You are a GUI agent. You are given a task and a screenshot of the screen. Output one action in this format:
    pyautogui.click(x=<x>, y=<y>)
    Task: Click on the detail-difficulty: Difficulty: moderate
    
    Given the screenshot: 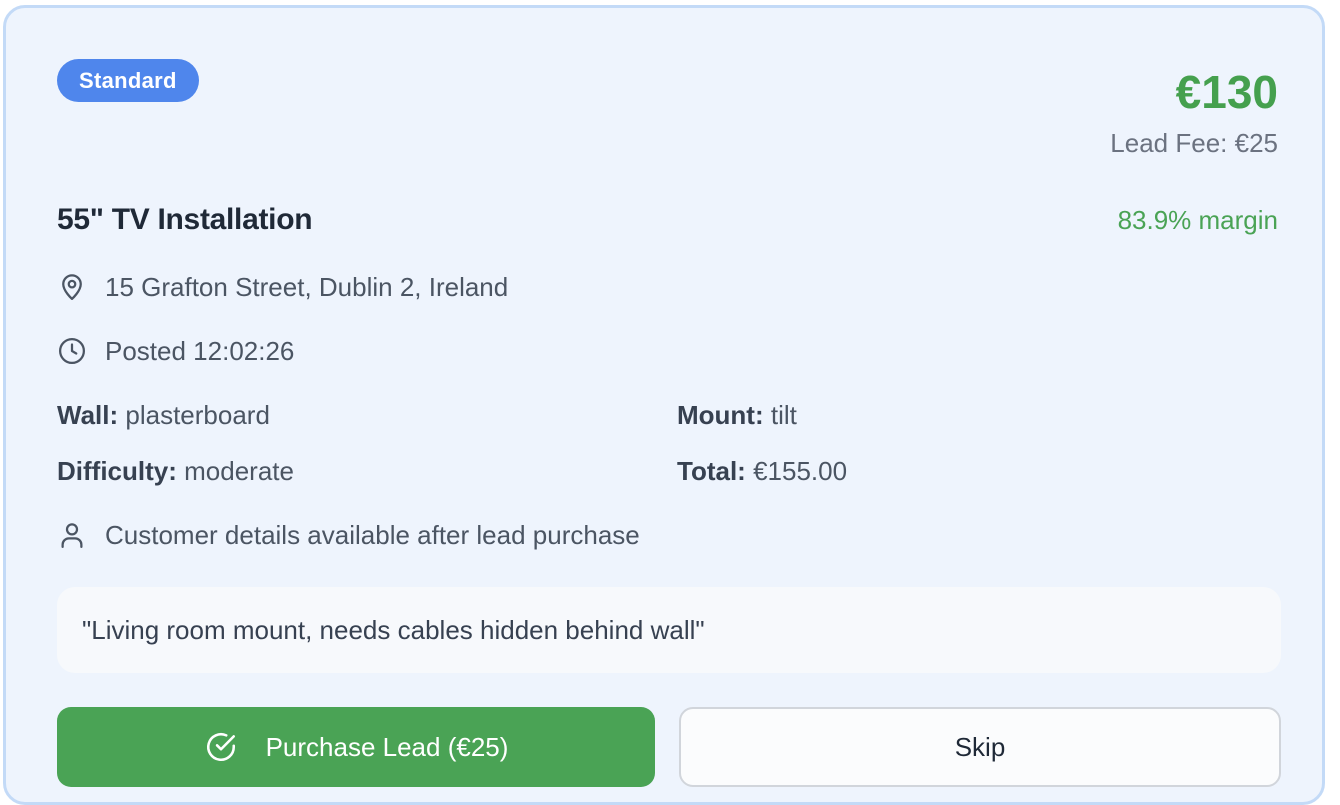 What is the action you would take?
    pyautogui.click(x=175, y=471)
    